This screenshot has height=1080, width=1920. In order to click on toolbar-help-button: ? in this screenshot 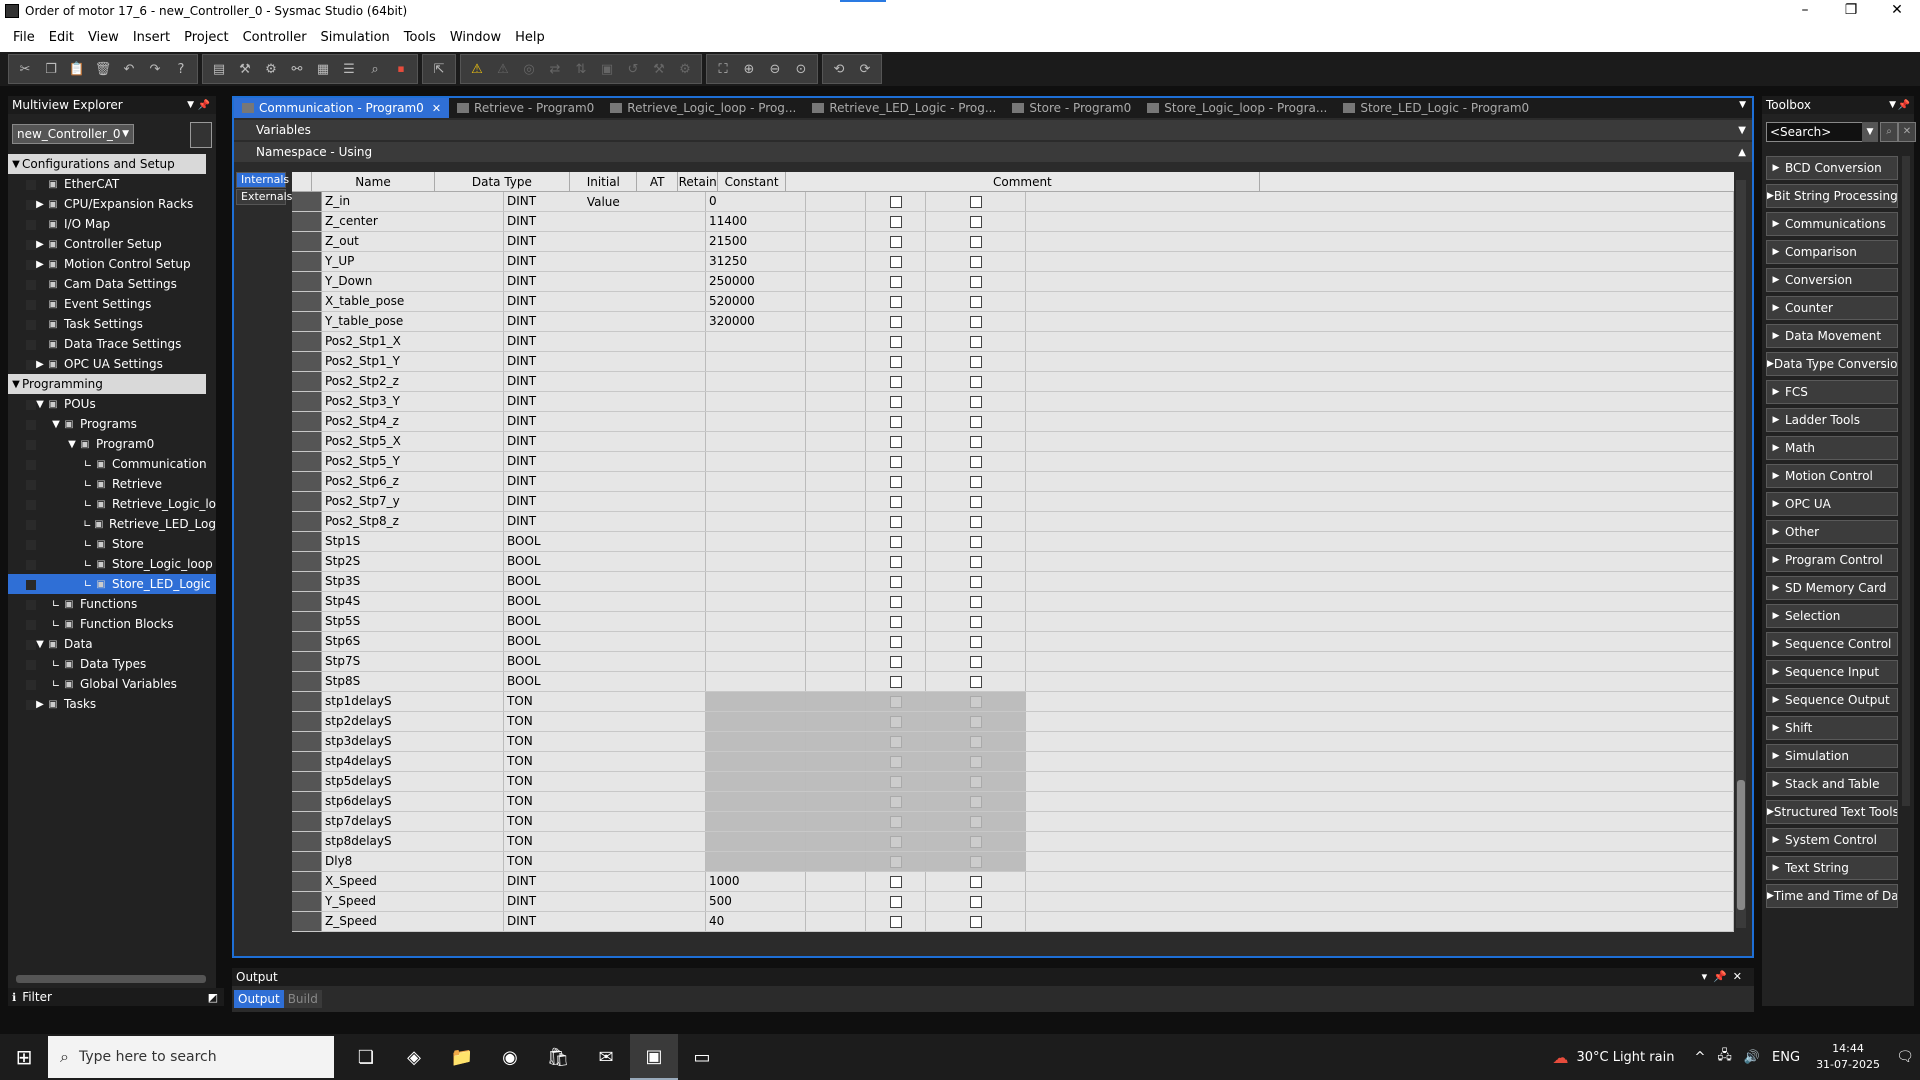, I will do `click(181, 69)`.